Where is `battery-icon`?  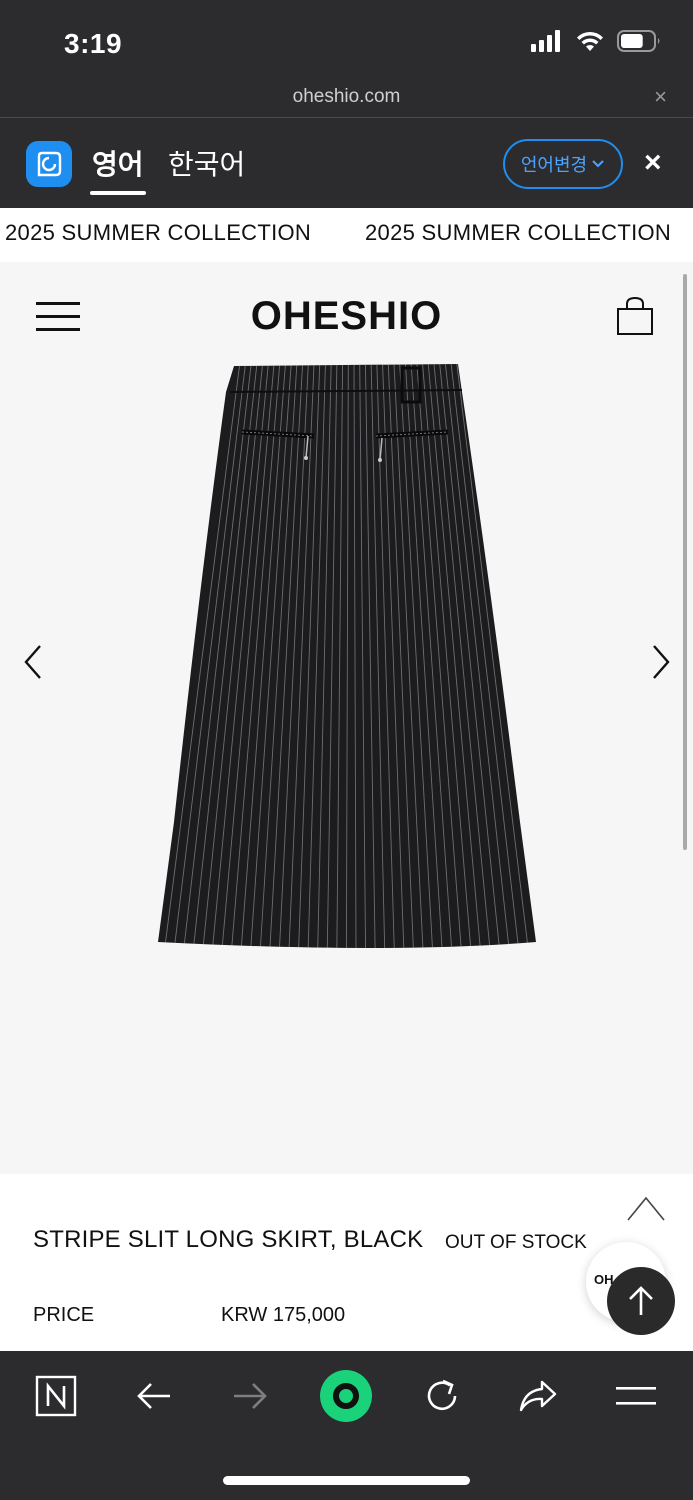
battery-icon is located at coordinates (638, 41).